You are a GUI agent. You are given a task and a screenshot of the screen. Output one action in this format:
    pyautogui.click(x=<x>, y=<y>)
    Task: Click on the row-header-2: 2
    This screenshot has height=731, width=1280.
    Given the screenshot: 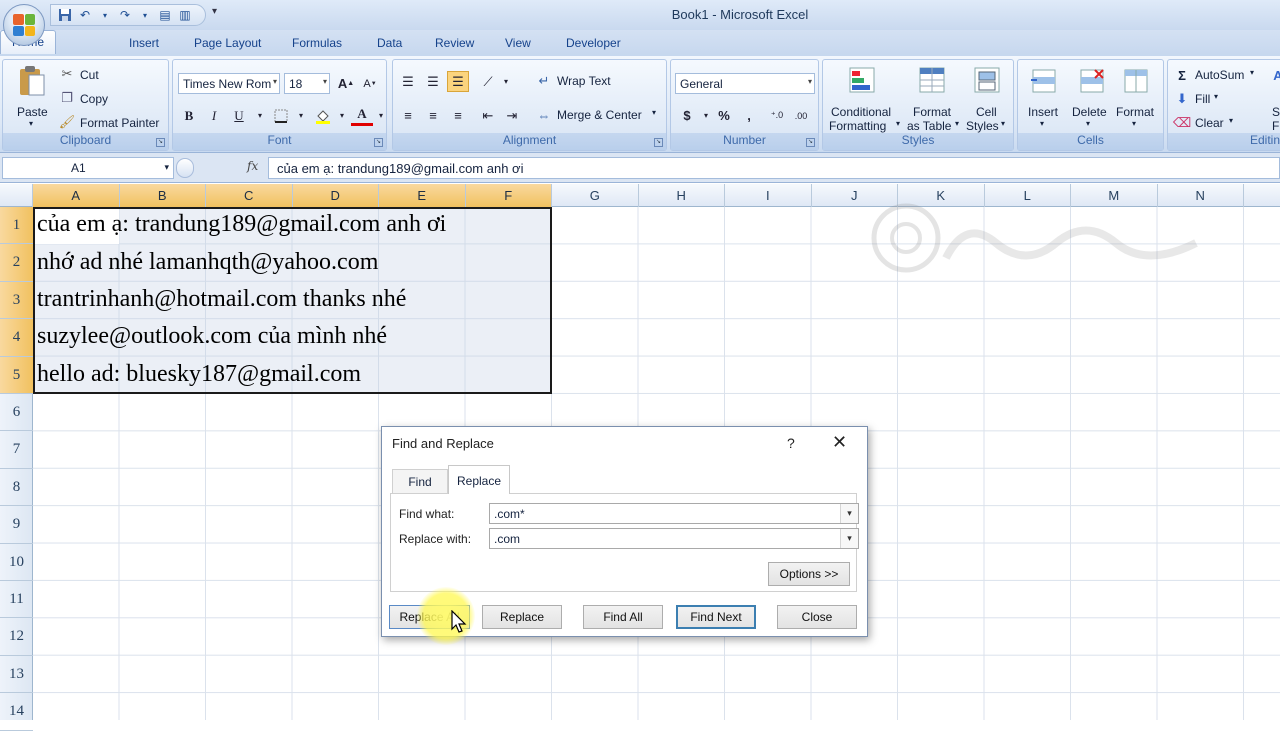 What is the action you would take?
    pyautogui.click(x=16, y=263)
    